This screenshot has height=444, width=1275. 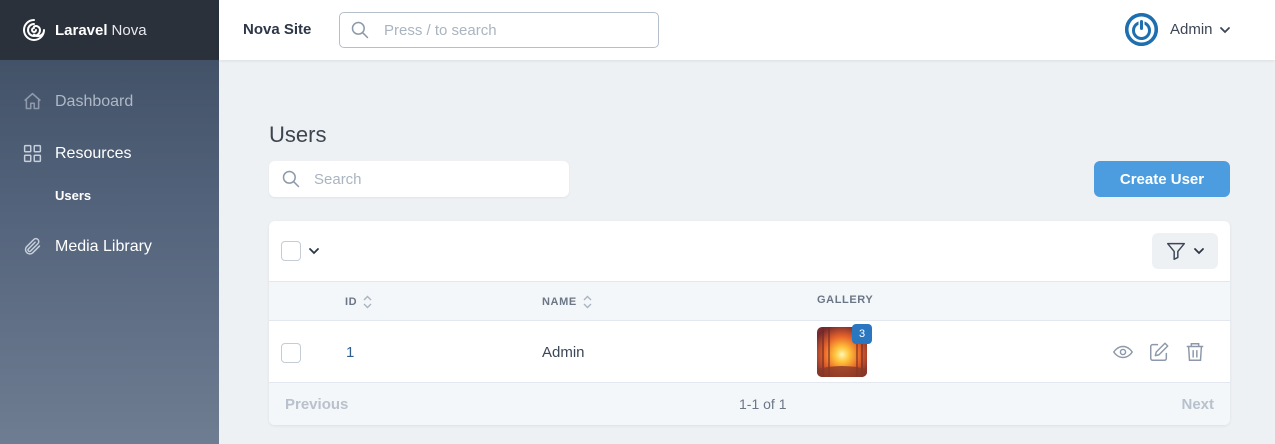 What do you see at coordinates (34, 30) in the screenshot?
I see `nova-logo-icon` at bounding box center [34, 30].